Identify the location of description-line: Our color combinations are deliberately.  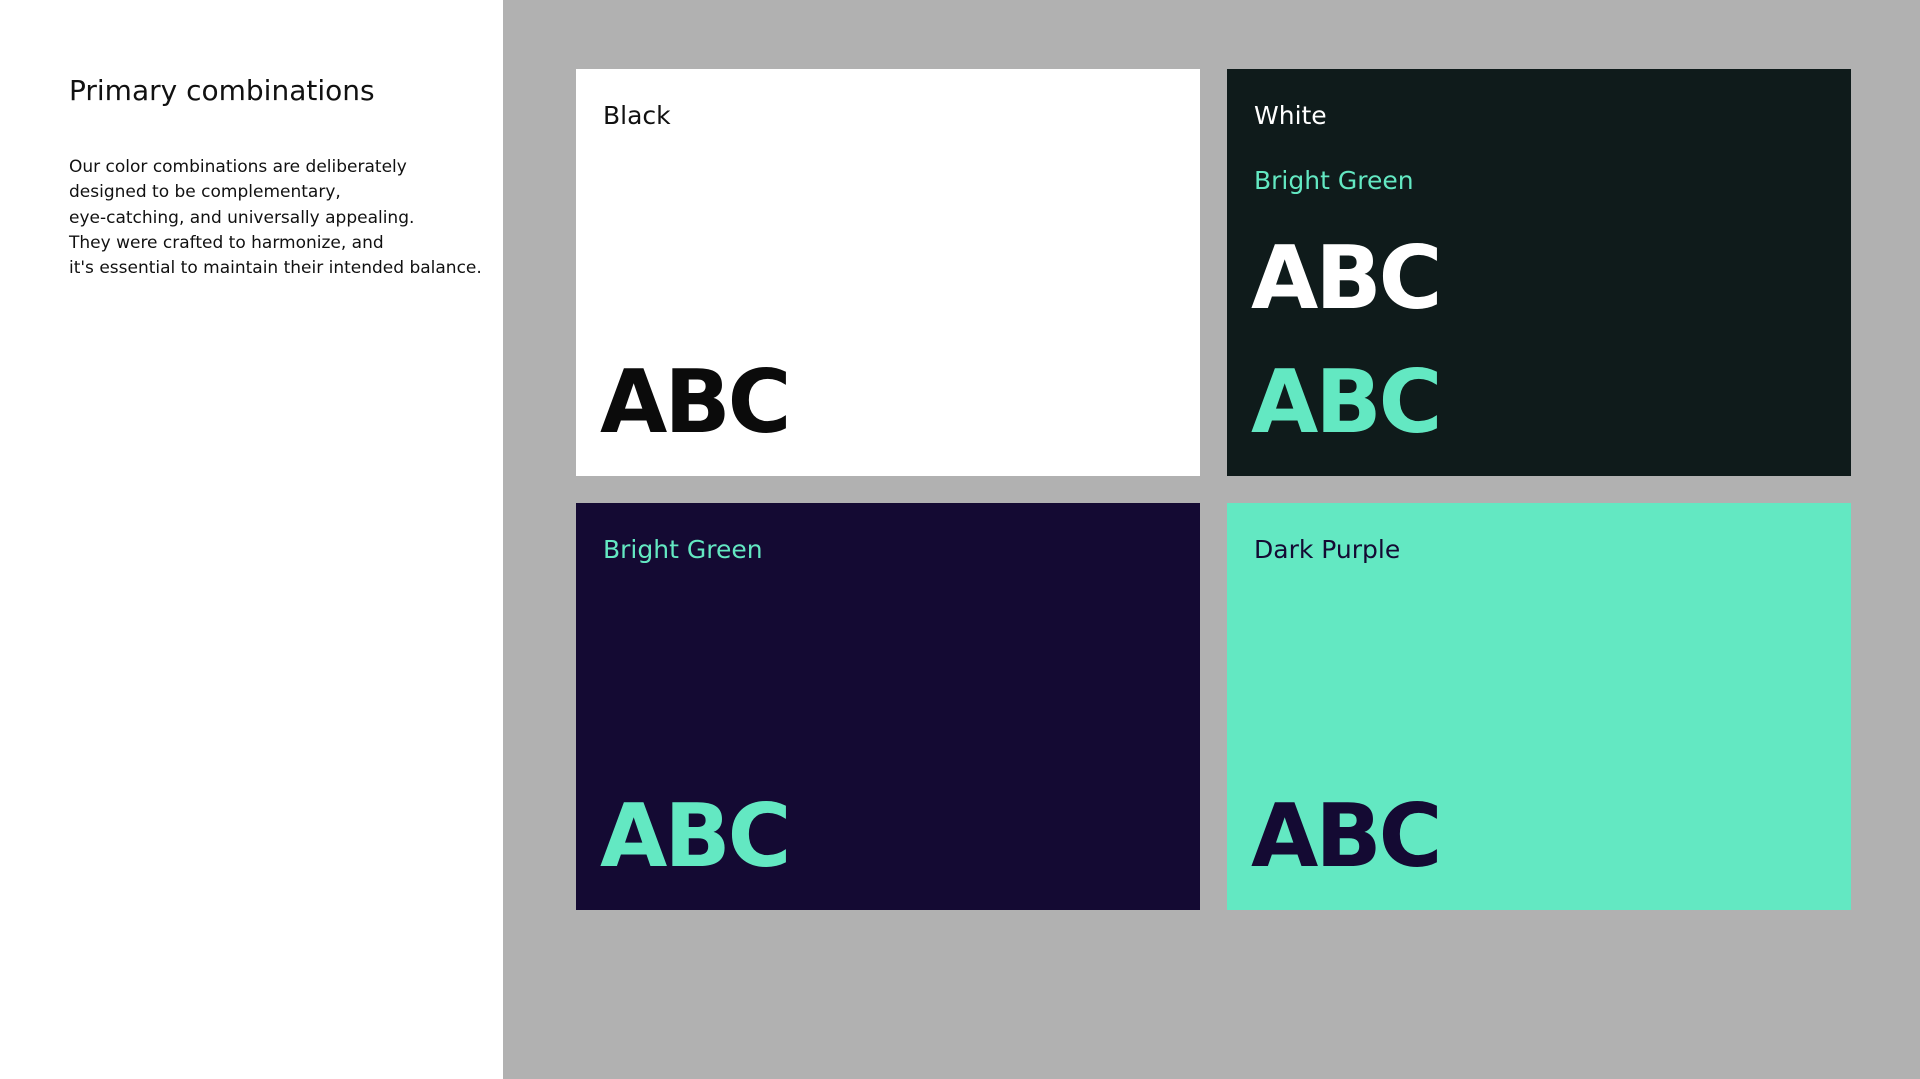
(238, 167).